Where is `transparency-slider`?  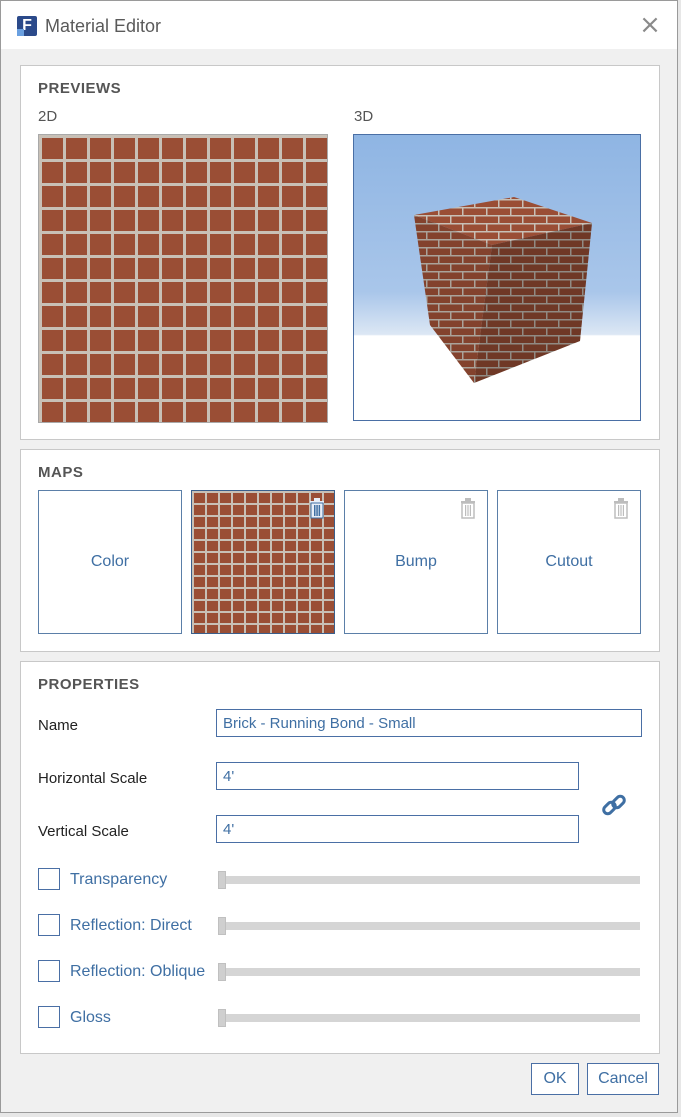
transparency-slider is located at coordinates (429, 880).